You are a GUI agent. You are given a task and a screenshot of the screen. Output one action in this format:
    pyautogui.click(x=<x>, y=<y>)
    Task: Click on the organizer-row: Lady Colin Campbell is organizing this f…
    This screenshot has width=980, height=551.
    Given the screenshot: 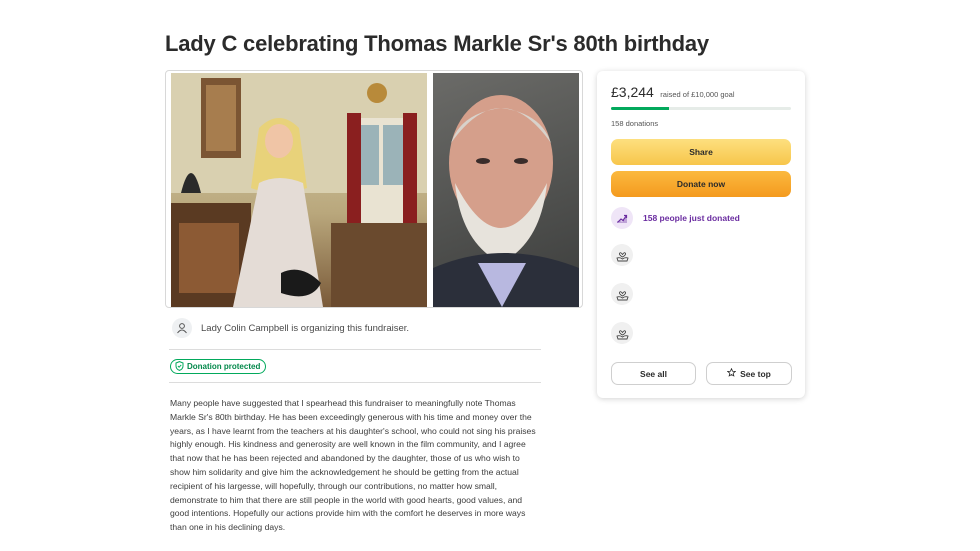 What is the action you would take?
    pyautogui.click(x=355, y=333)
    